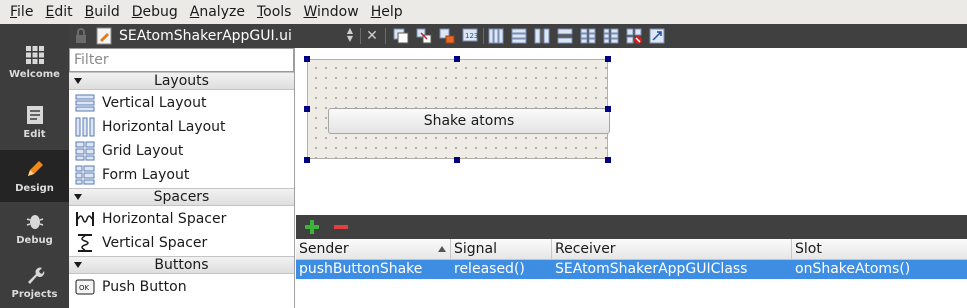  I want to click on column-header-label: Receiver, so click(585, 249).